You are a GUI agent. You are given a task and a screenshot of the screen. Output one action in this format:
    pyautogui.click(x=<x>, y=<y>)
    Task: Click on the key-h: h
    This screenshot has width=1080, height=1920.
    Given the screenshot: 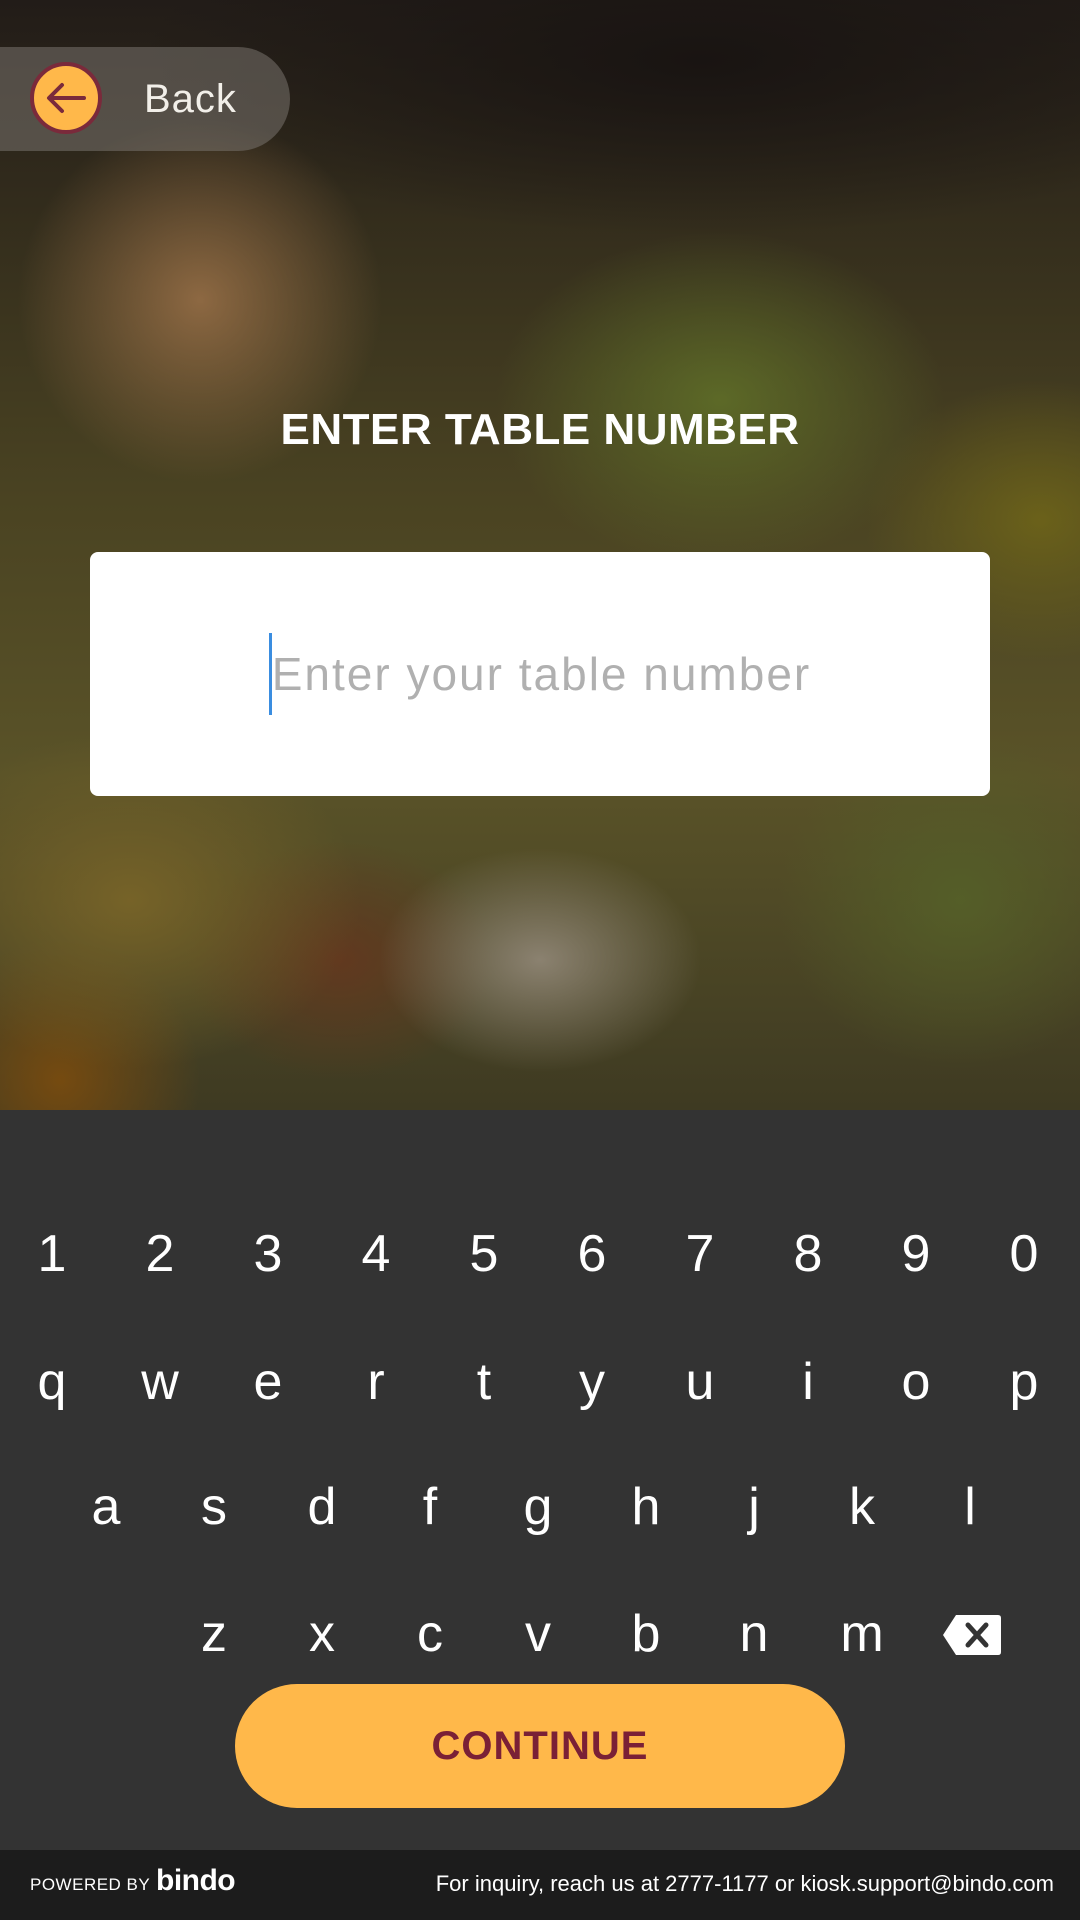 What is the action you would take?
    pyautogui.click(x=646, y=1507)
    